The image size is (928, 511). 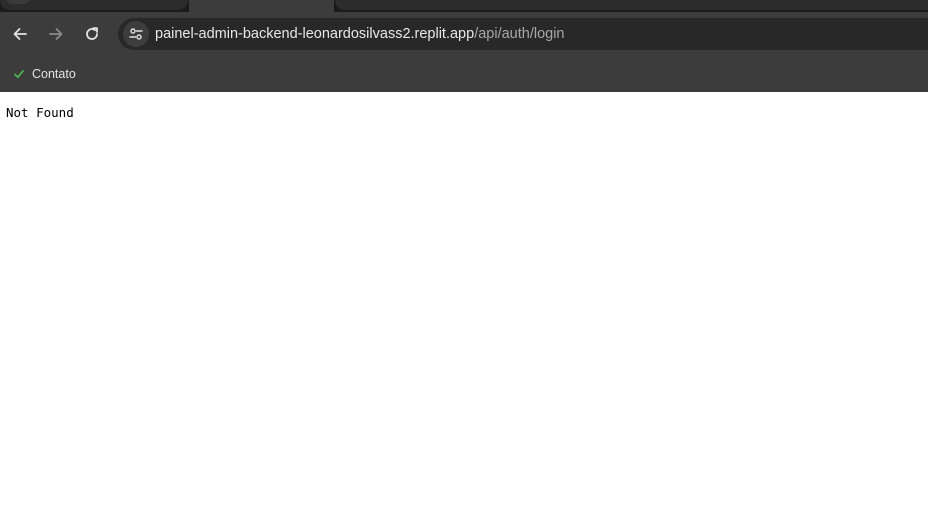 I want to click on site-info-button, so click(x=136, y=34).